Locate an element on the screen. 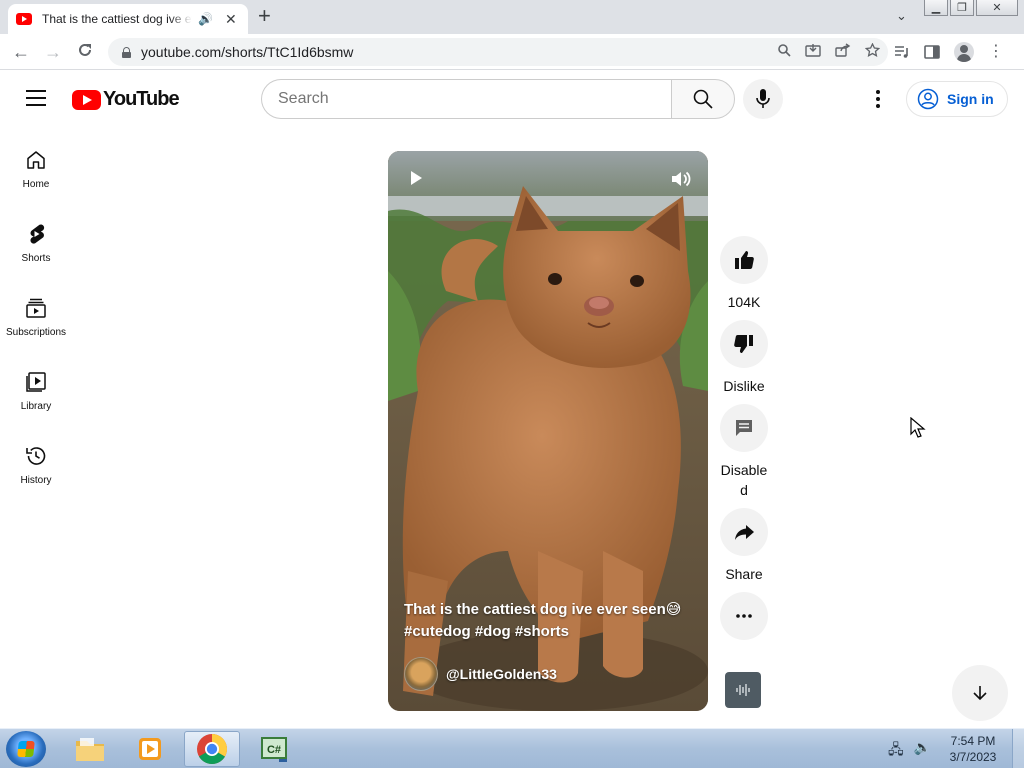 This screenshot has height=768, width=1024. url-text: youtube.com/shorts/TtC1Id6bsmw is located at coordinates (247, 52).